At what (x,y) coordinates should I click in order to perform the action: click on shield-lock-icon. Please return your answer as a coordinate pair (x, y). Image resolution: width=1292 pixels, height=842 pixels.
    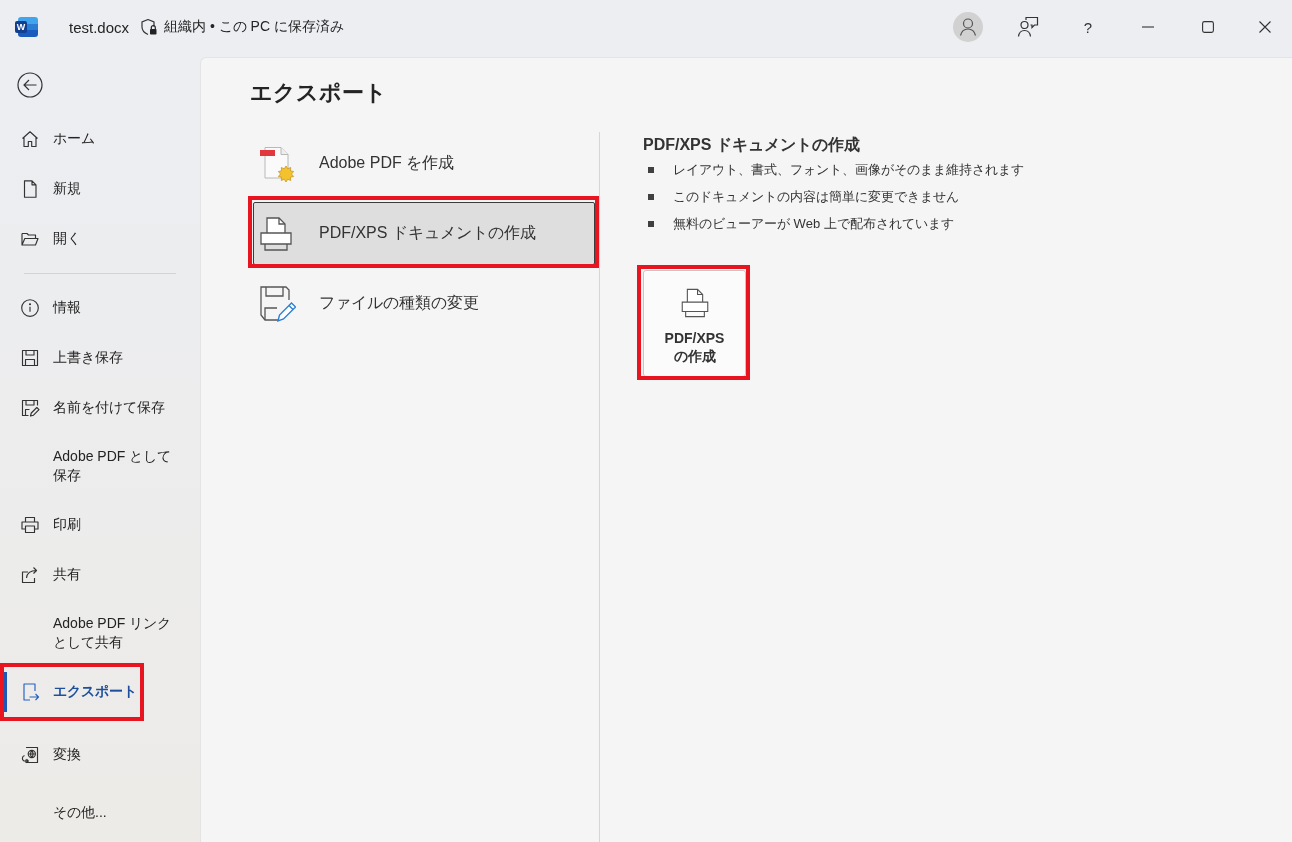
    Looking at the image, I should click on (149, 27).